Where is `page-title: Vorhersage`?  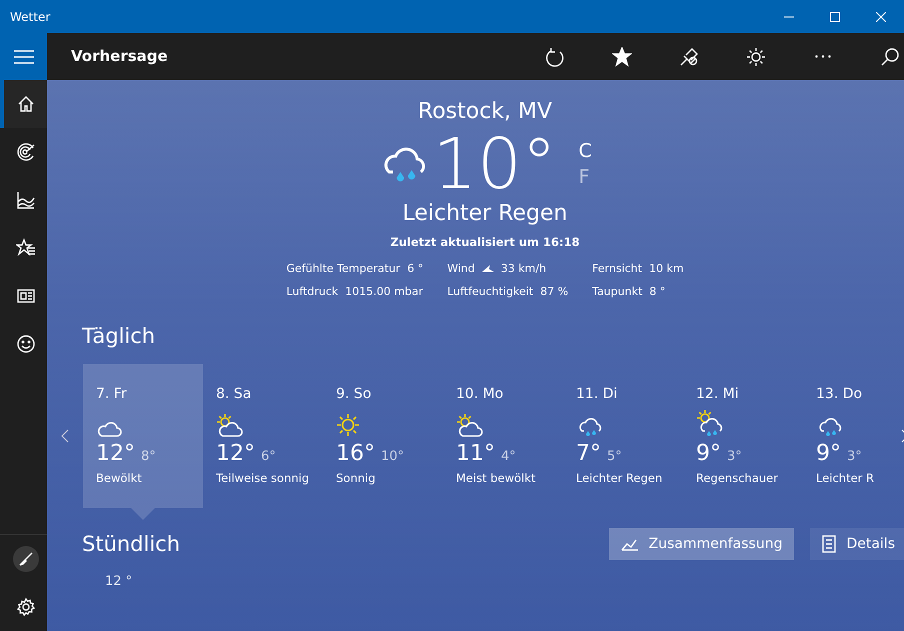 page-title: Vorhersage is located at coordinates (120, 57).